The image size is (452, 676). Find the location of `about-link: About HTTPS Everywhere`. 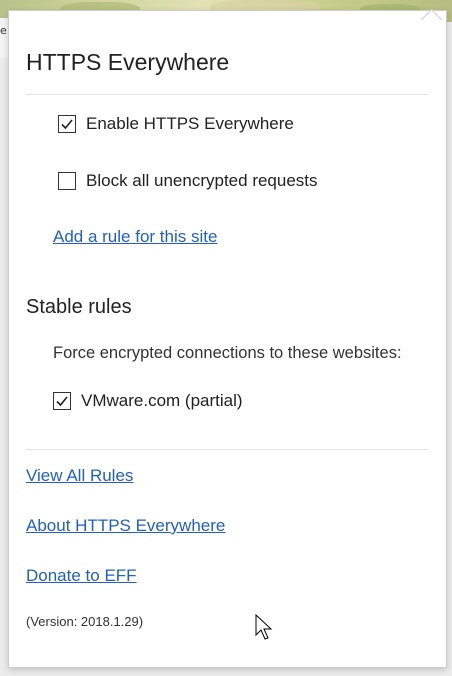

about-link: About HTTPS Everywhere is located at coordinates (125, 526).